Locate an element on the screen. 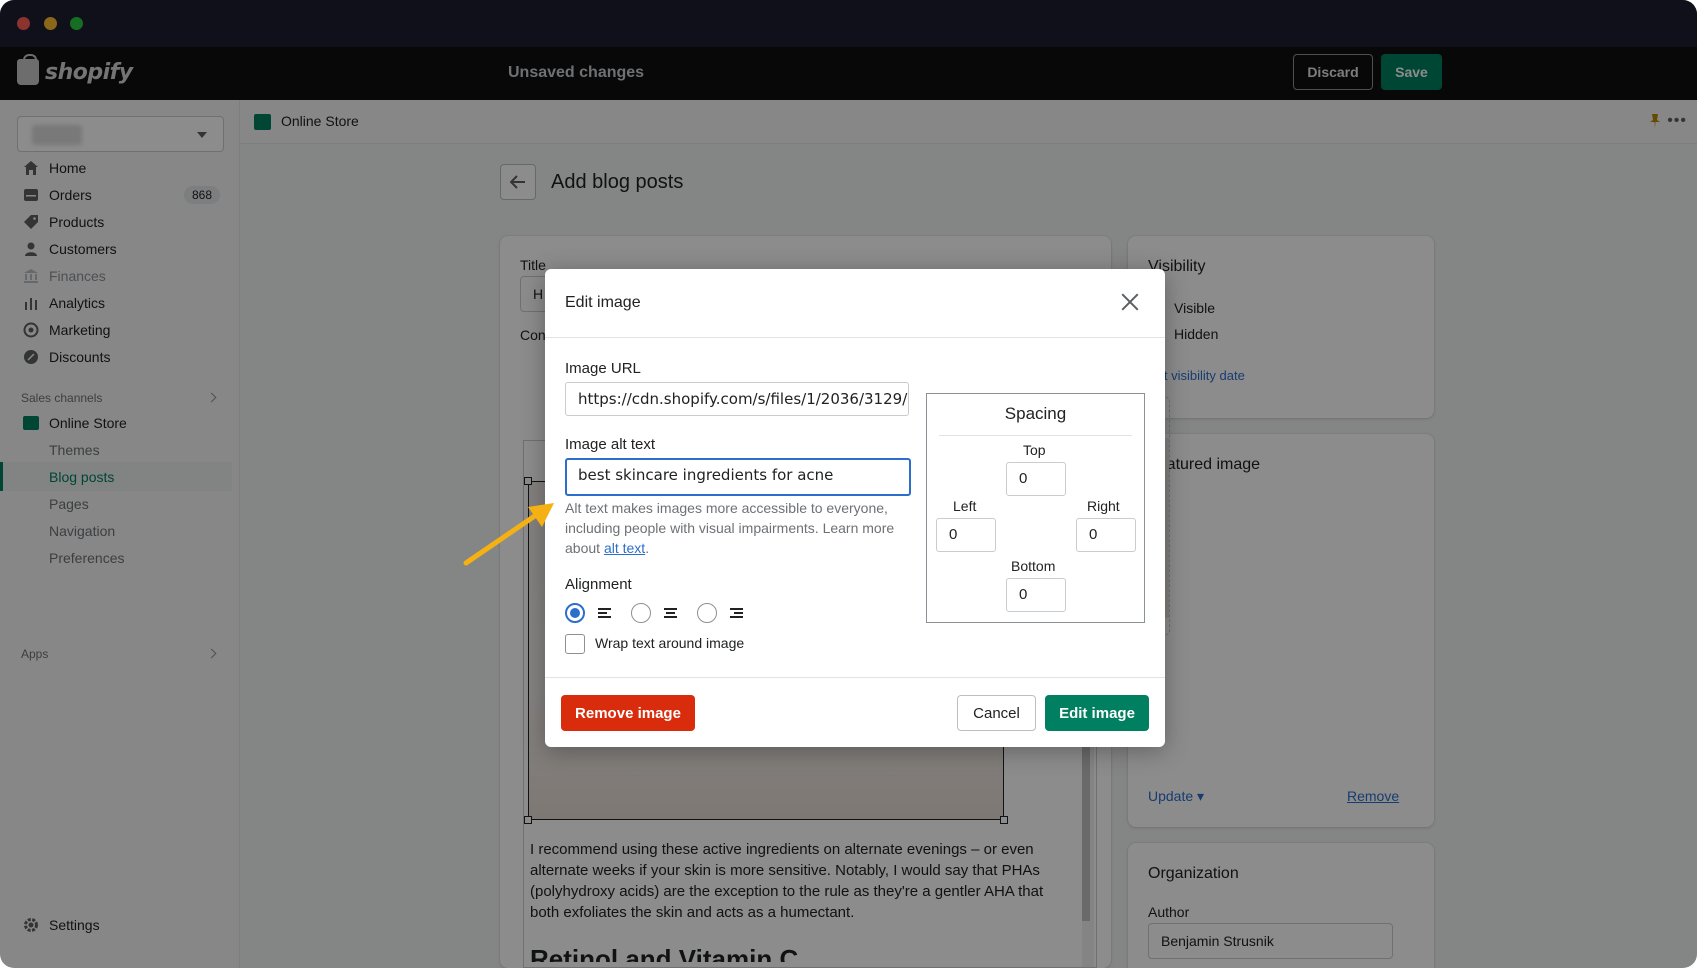 The width and height of the screenshot is (1697, 968). spacing-top-label: Top is located at coordinates (1034, 450).